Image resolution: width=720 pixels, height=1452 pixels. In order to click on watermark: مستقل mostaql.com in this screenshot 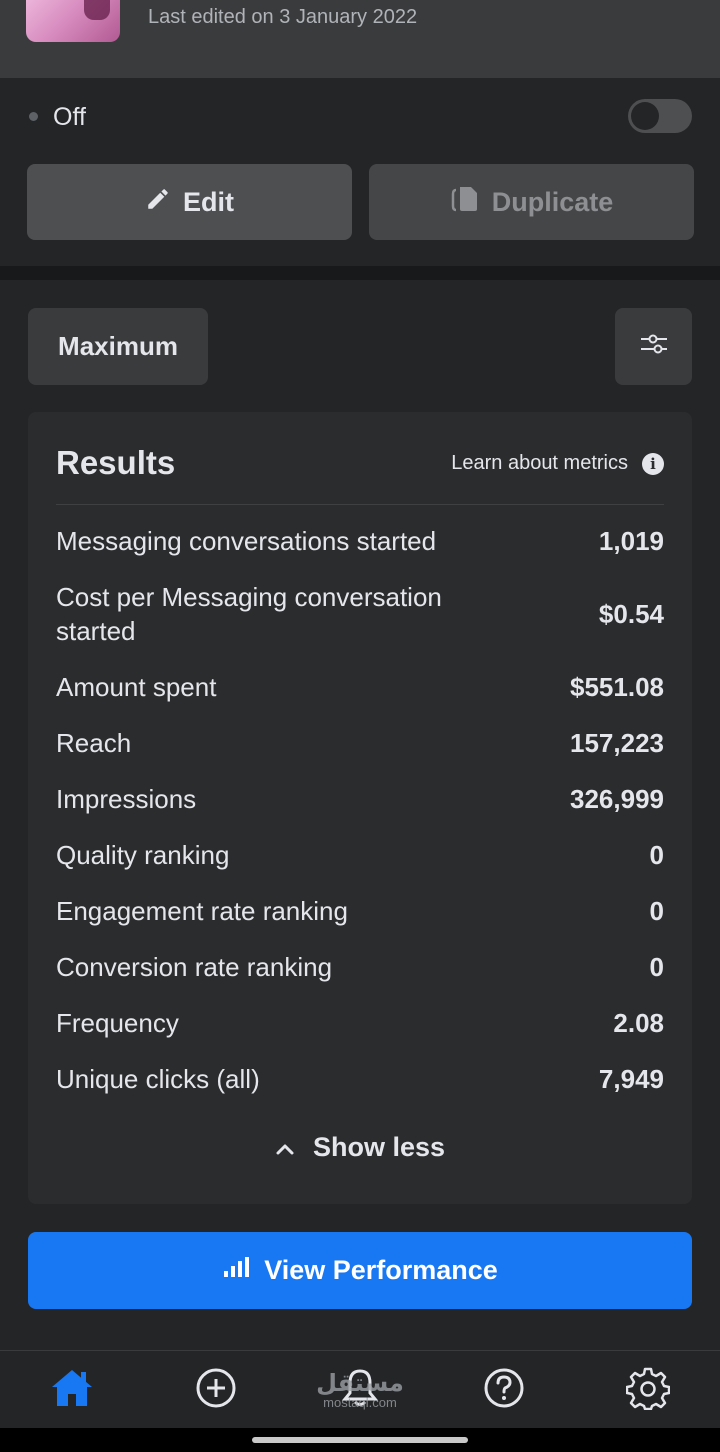, I will do `click(360, 1389)`.